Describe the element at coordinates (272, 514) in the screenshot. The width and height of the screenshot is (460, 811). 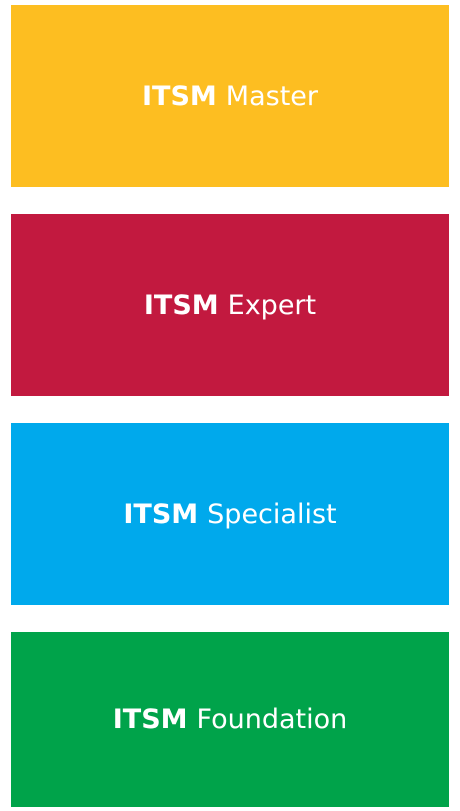
I see `level-name: Specialist` at that location.